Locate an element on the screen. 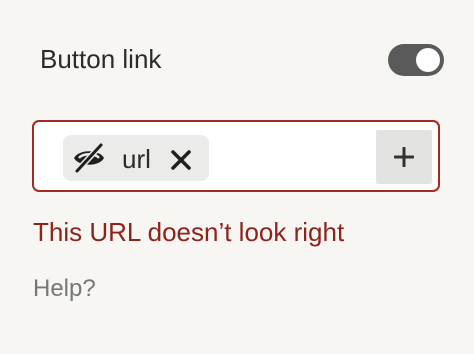 Image resolution: width=474 pixels, height=354 pixels. toggle-knob is located at coordinates (428, 60).